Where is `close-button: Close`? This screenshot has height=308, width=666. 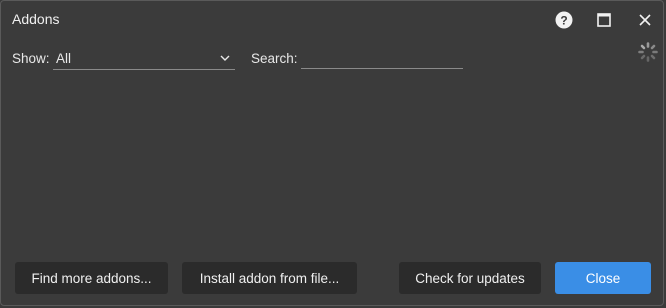
close-button: Close is located at coordinates (603, 278).